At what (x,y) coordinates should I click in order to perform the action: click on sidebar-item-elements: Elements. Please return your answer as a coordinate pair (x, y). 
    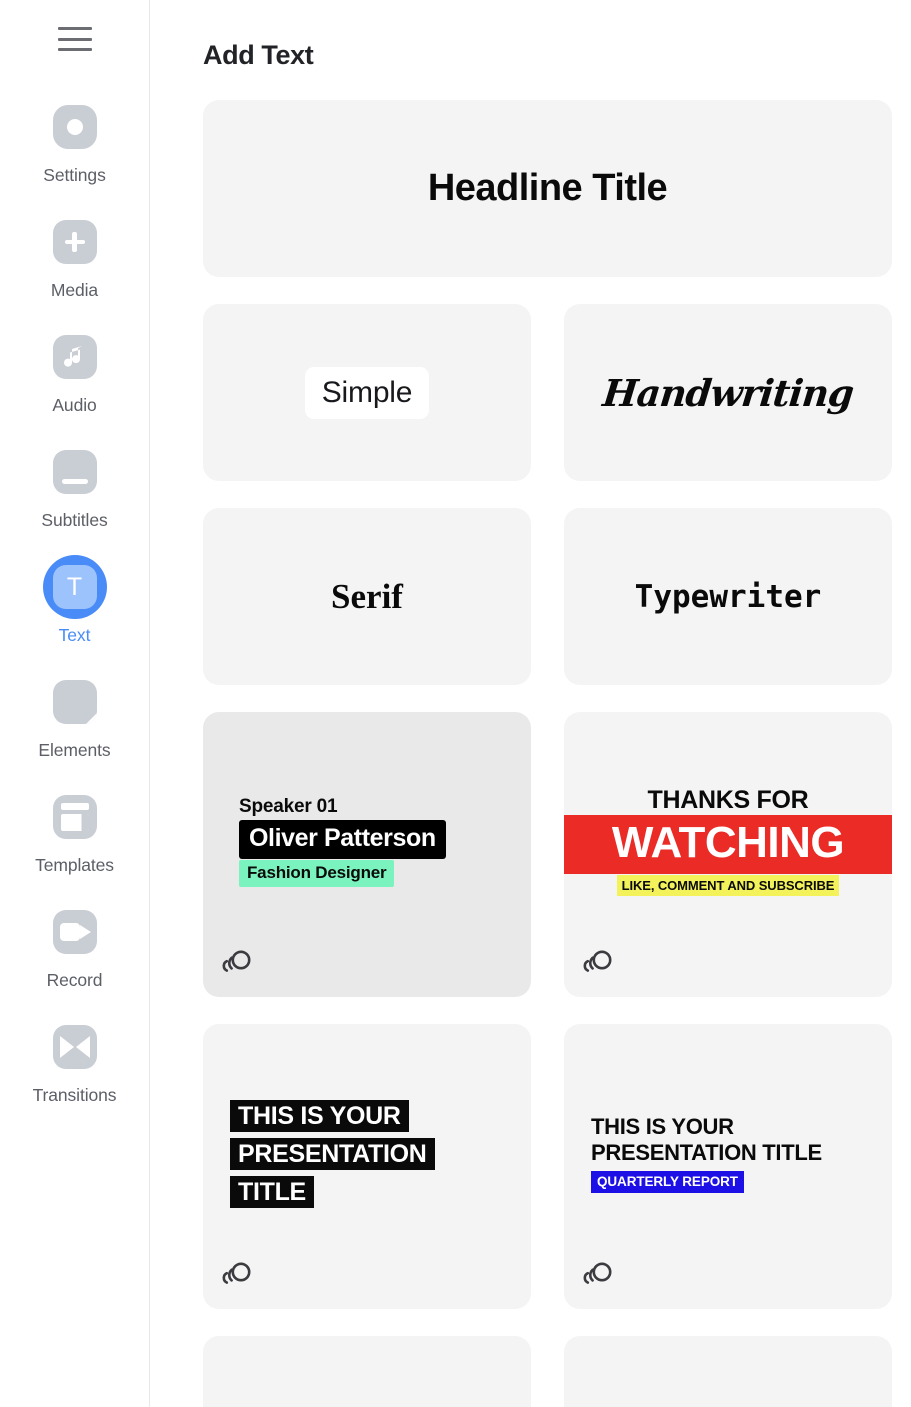
    Looking at the image, I should click on (74, 715).